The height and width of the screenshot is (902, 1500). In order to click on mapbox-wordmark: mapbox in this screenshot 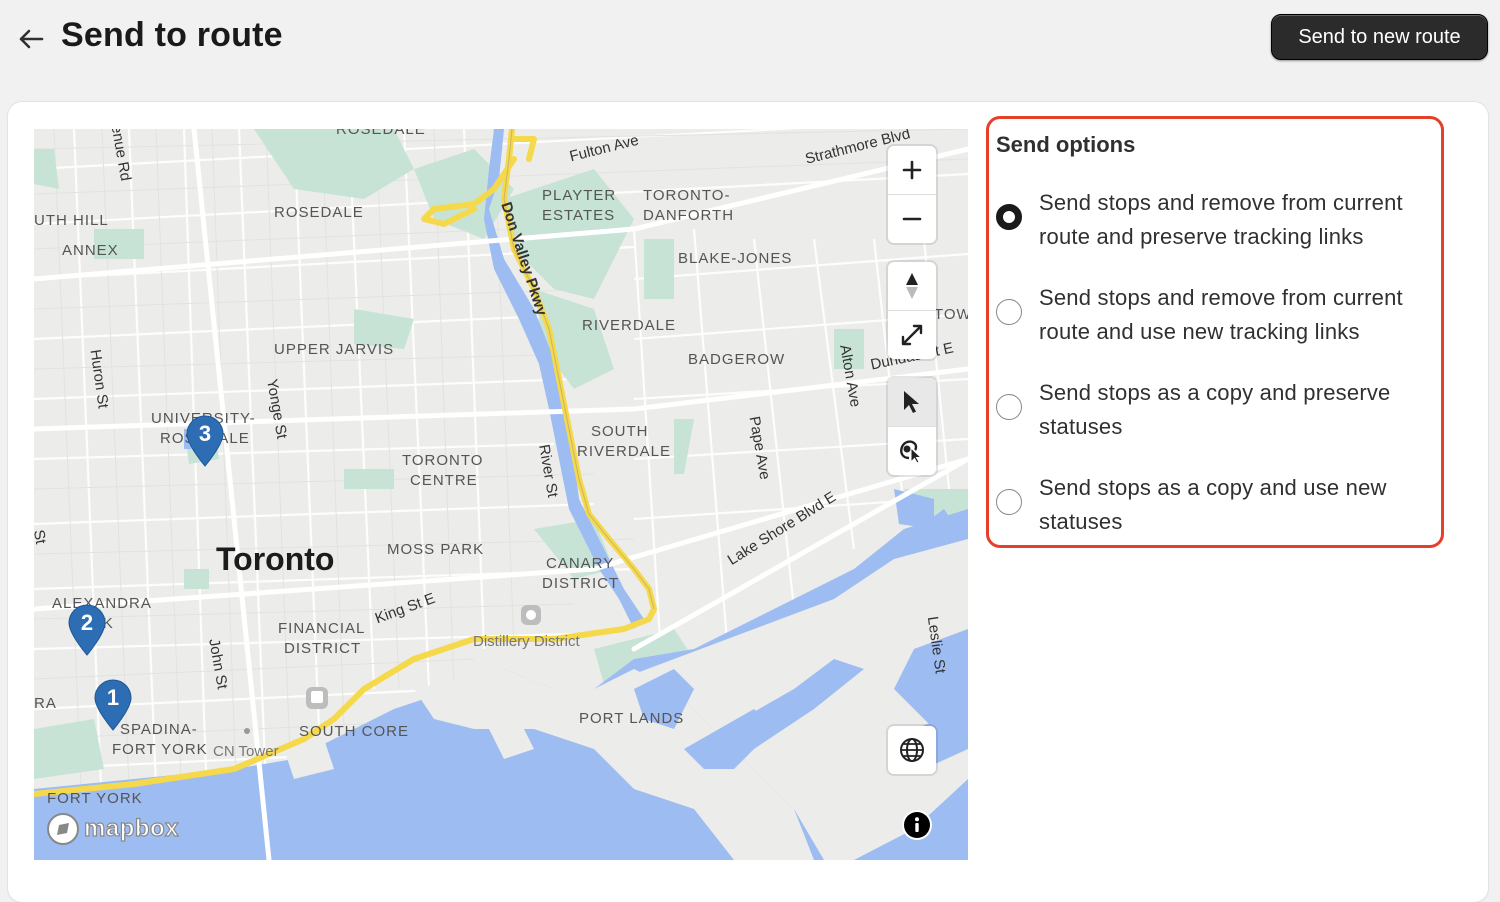, I will do `click(131, 828)`.